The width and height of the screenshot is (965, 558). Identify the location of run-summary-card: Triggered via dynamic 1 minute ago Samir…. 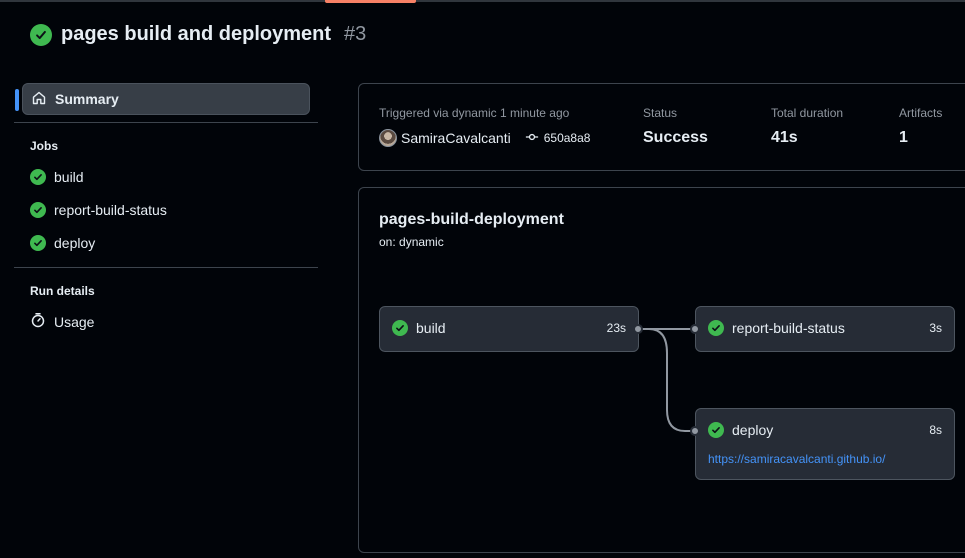
(661, 127).